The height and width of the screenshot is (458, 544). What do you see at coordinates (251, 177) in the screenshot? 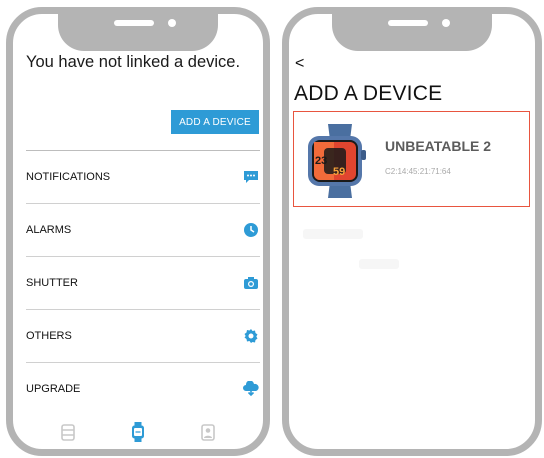
I see `chat-bubble-icon` at bounding box center [251, 177].